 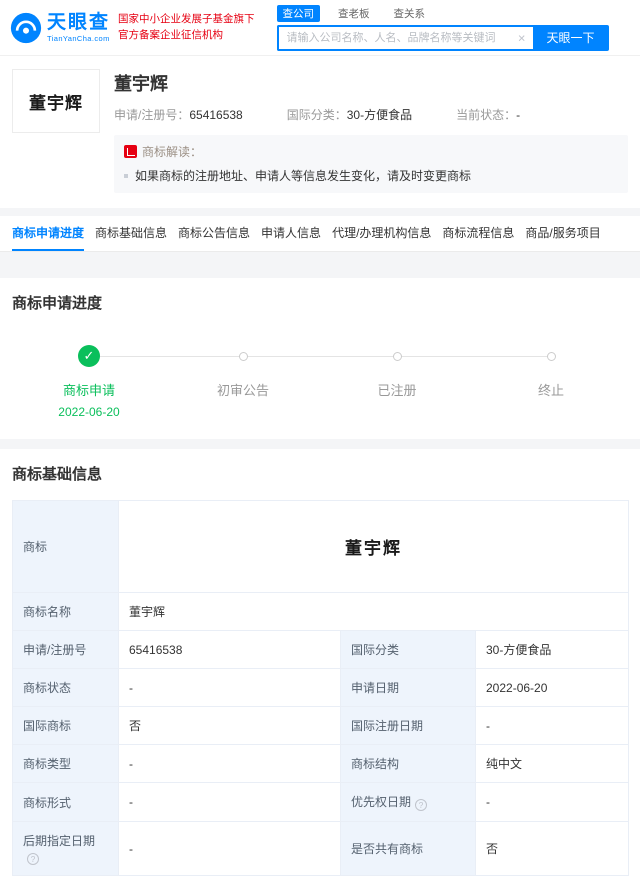 I want to click on search-block: 查公司 查老板 查关系 × 天眼一下, so click(x=442, y=27).